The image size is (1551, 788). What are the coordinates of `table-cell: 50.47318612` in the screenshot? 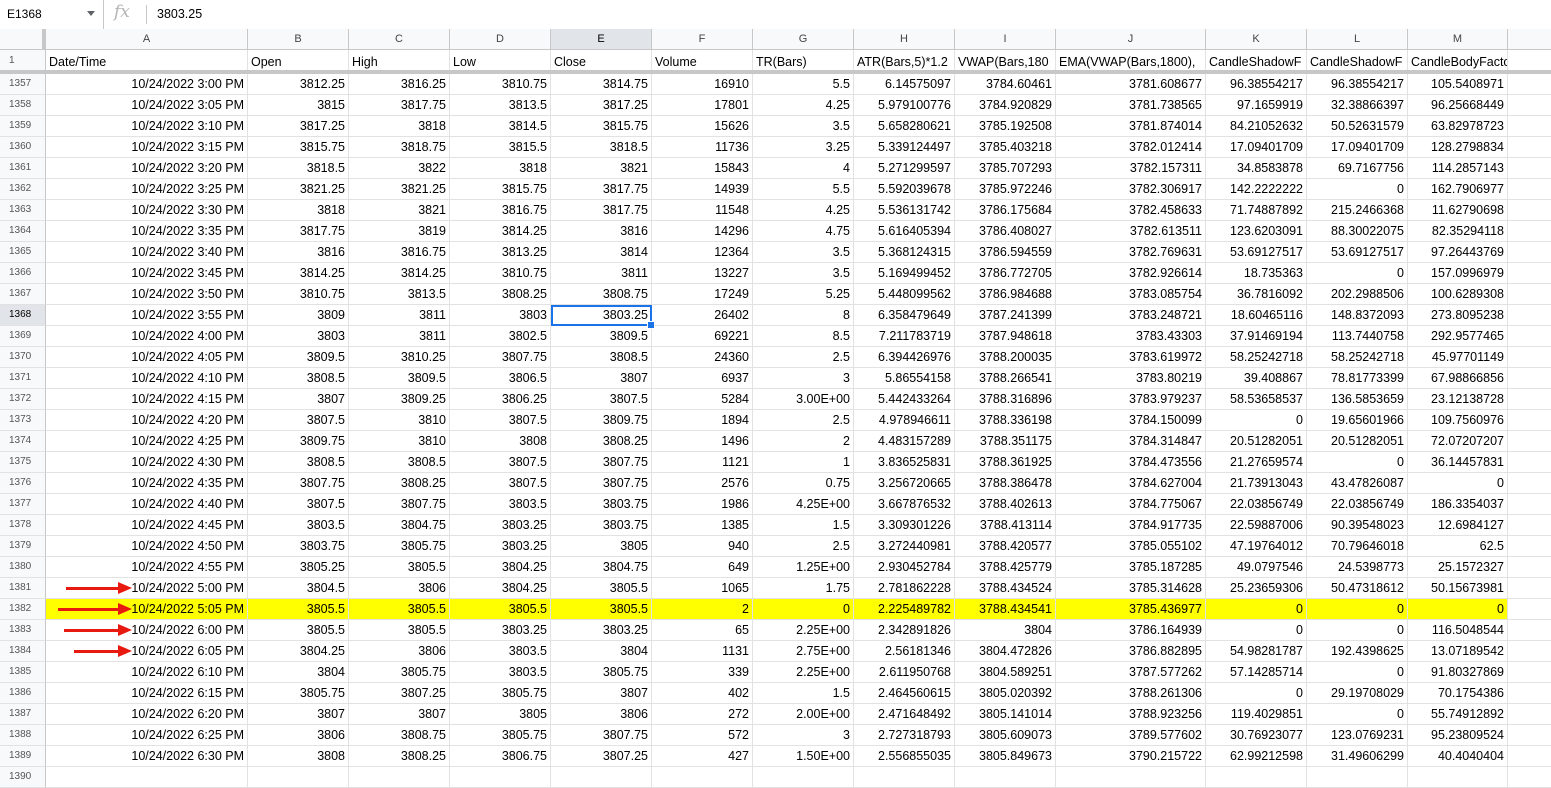 It's located at (1357, 588).